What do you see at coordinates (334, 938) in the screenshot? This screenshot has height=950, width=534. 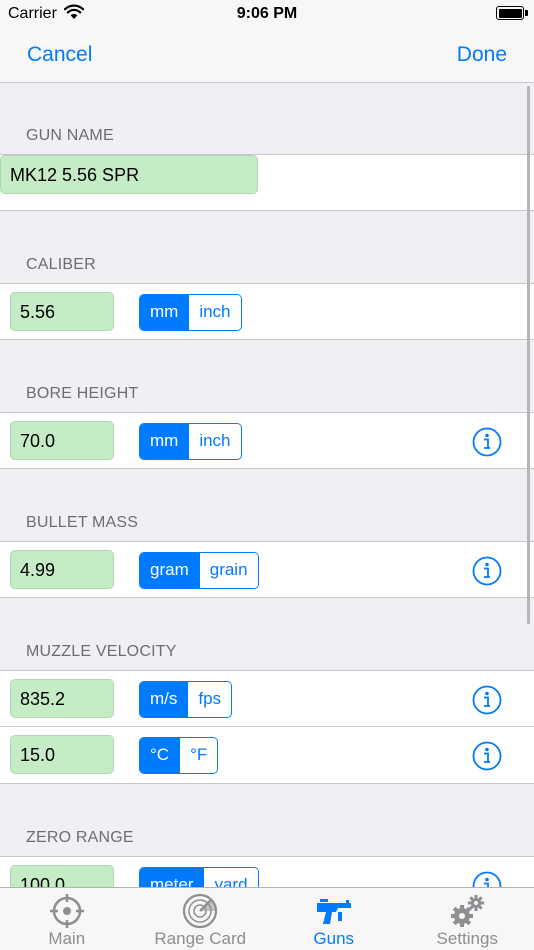 I see `tab-guns-label: Guns` at bounding box center [334, 938].